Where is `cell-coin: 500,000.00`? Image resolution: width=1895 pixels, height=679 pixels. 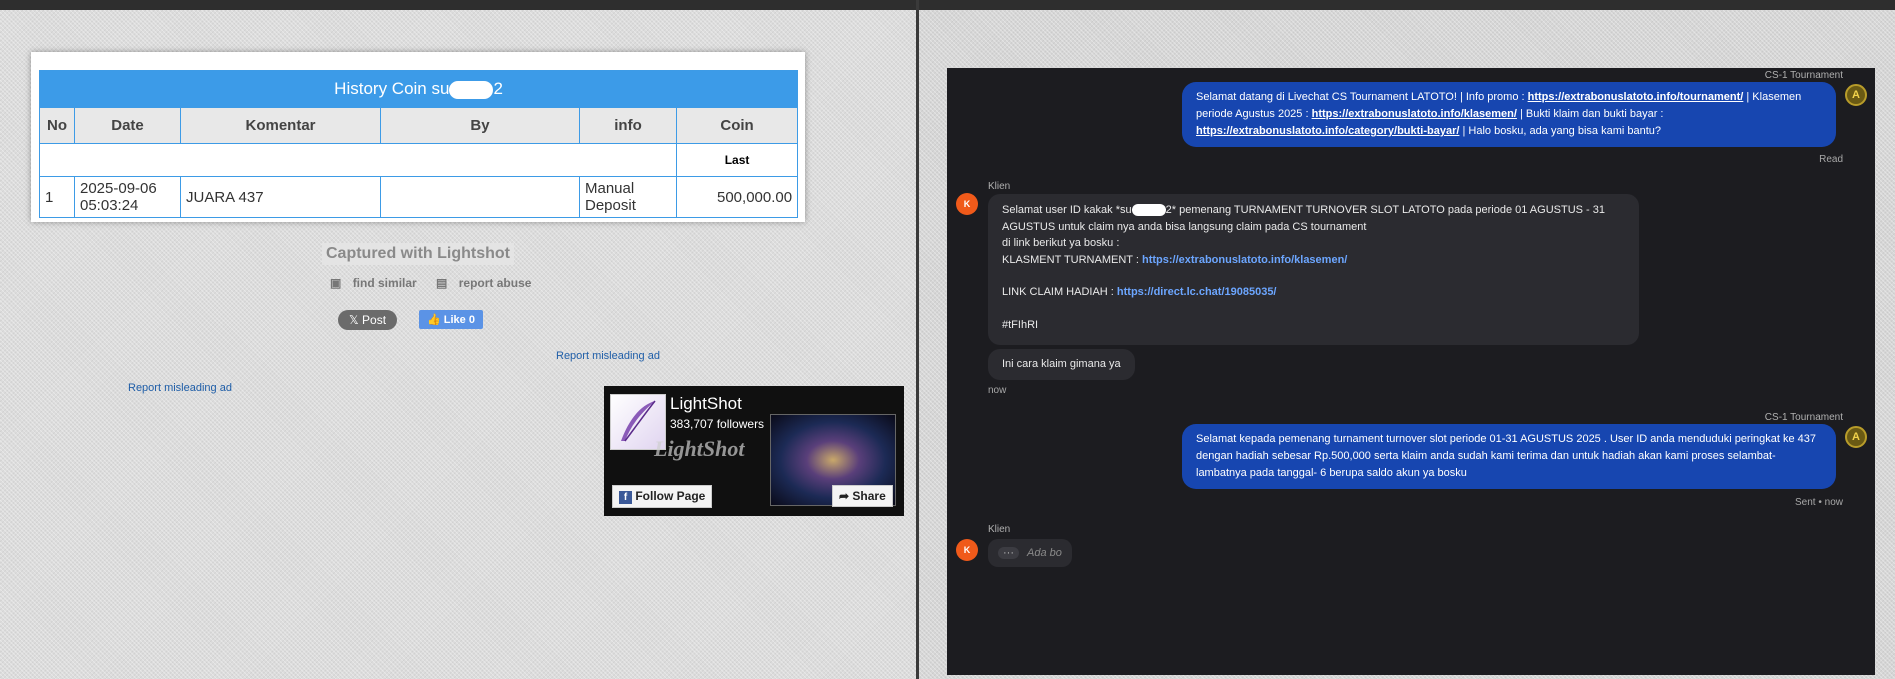 cell-coin: 500,000.00 is located at coordinates (737, 197).